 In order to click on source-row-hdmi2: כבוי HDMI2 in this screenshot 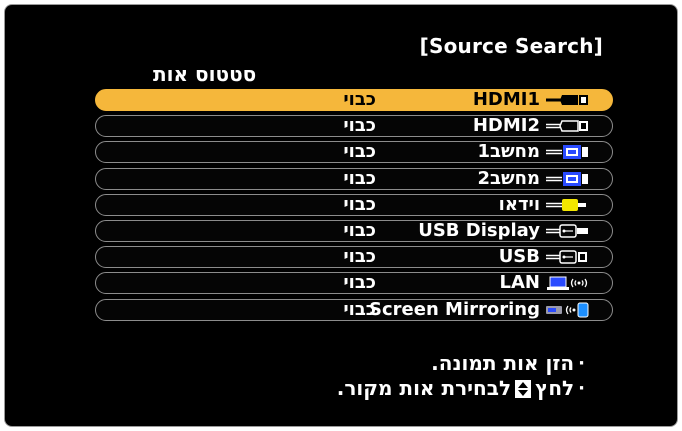, I will do `click(354, 126)`.